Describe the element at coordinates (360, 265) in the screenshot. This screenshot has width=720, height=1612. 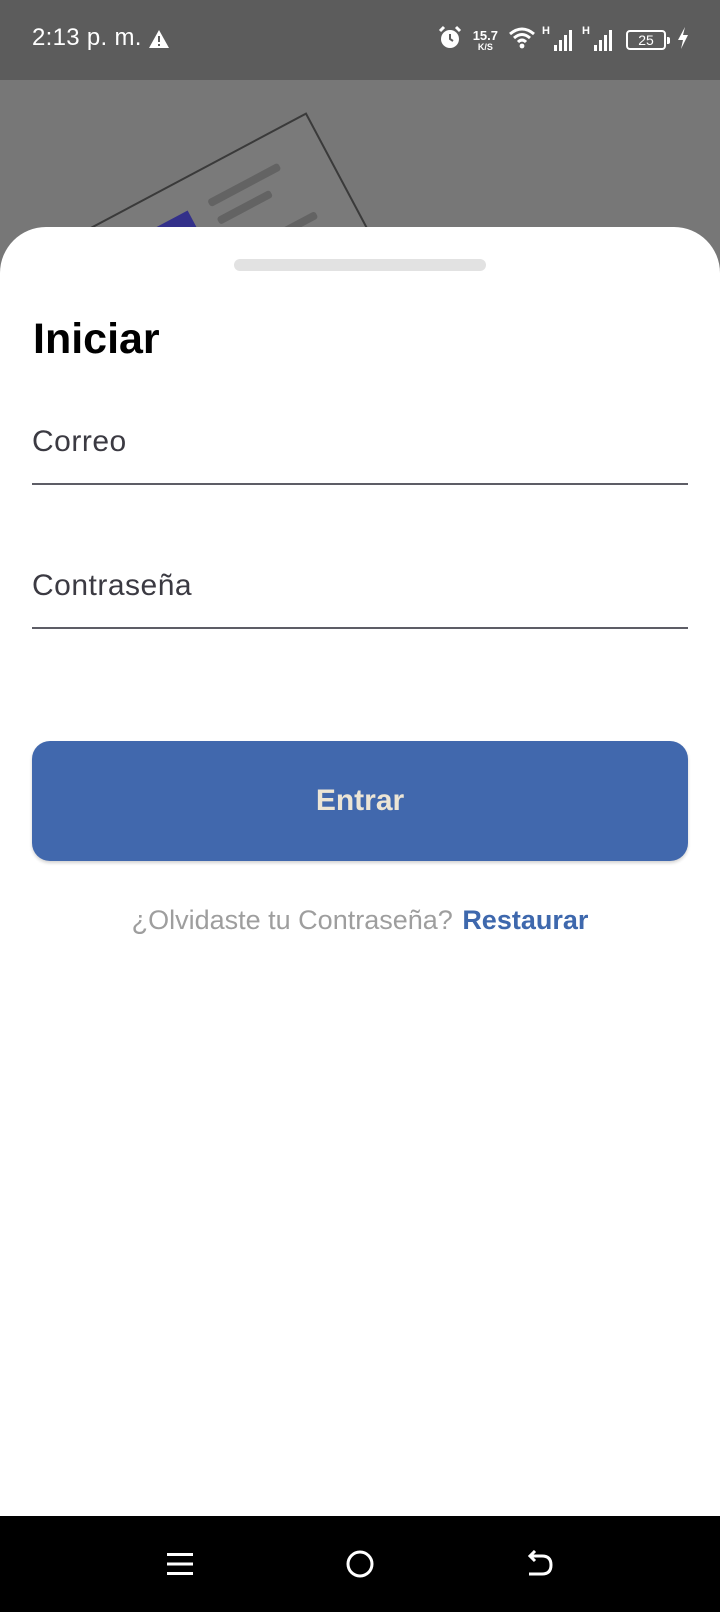
I see `sheet-drag-handle` at that location.